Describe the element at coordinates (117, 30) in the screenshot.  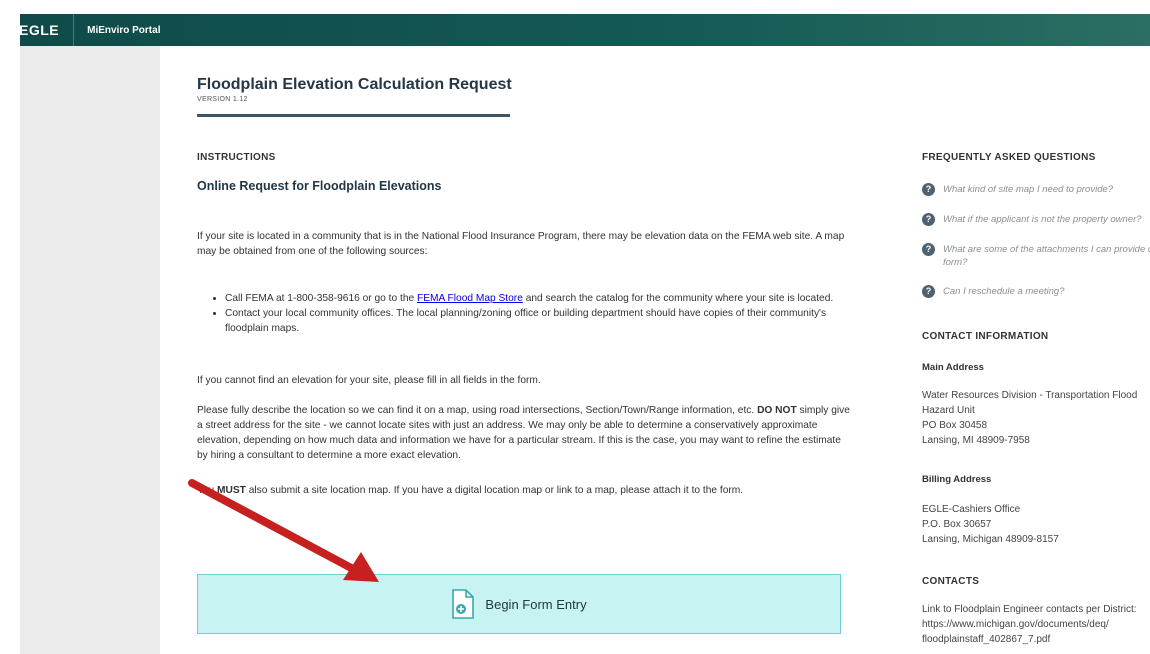
I see `portal-name: MiEnviro Portal` at that location.